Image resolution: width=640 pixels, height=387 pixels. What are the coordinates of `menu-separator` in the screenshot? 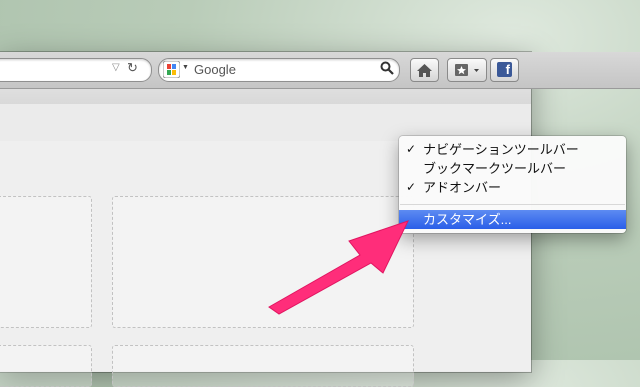 It's located at (512, 204).